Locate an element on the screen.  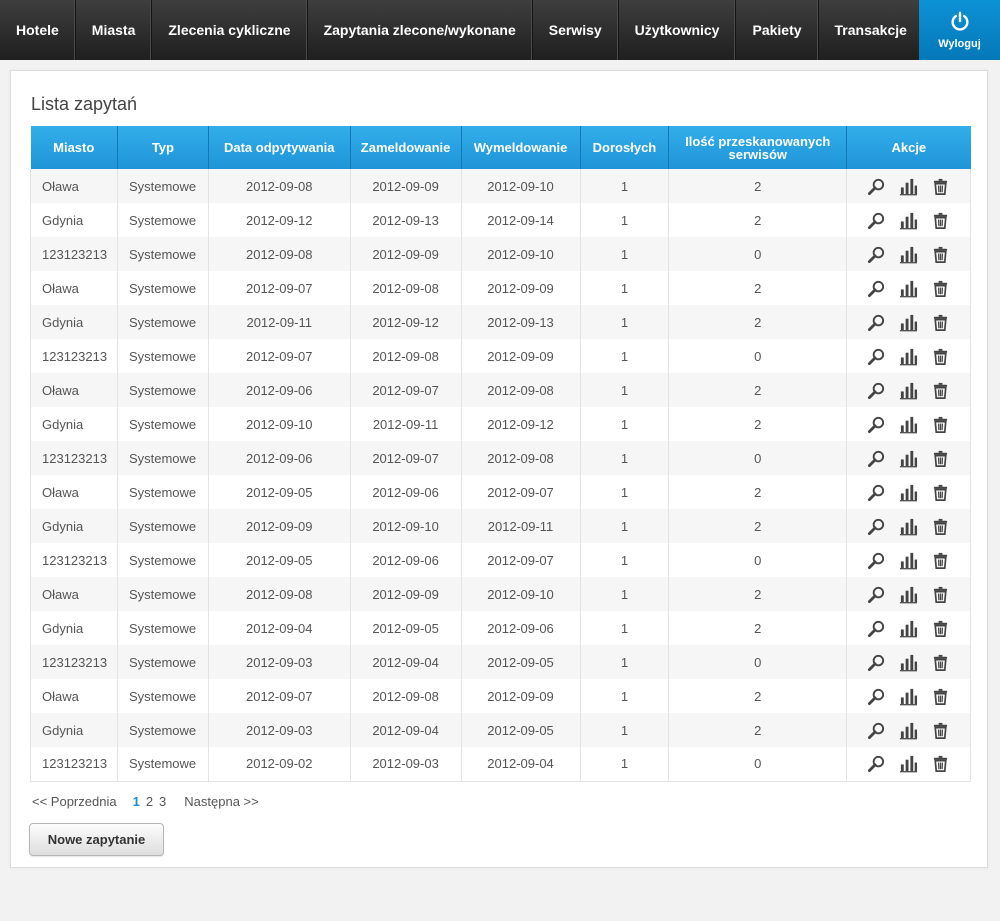
cell-wymeldowanie: 2012-09-10 is located at coordinates (521, 186).